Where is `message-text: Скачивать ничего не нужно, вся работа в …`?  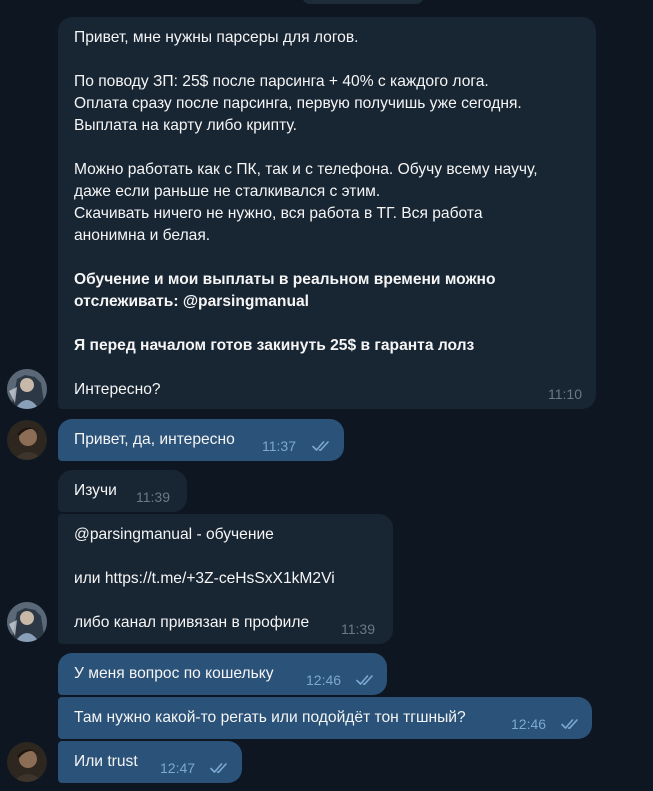 message-text: Скачивать ничего не нужно, вся работа в … is located at coordinates (278, 213).